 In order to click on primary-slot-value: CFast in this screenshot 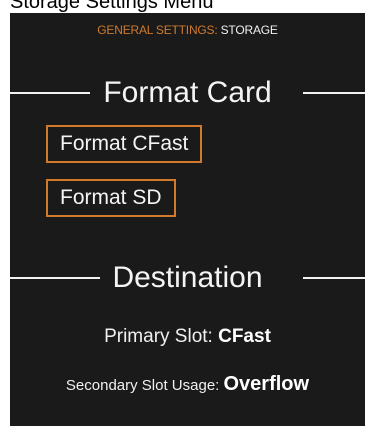, I will do `click(244, 336)`.